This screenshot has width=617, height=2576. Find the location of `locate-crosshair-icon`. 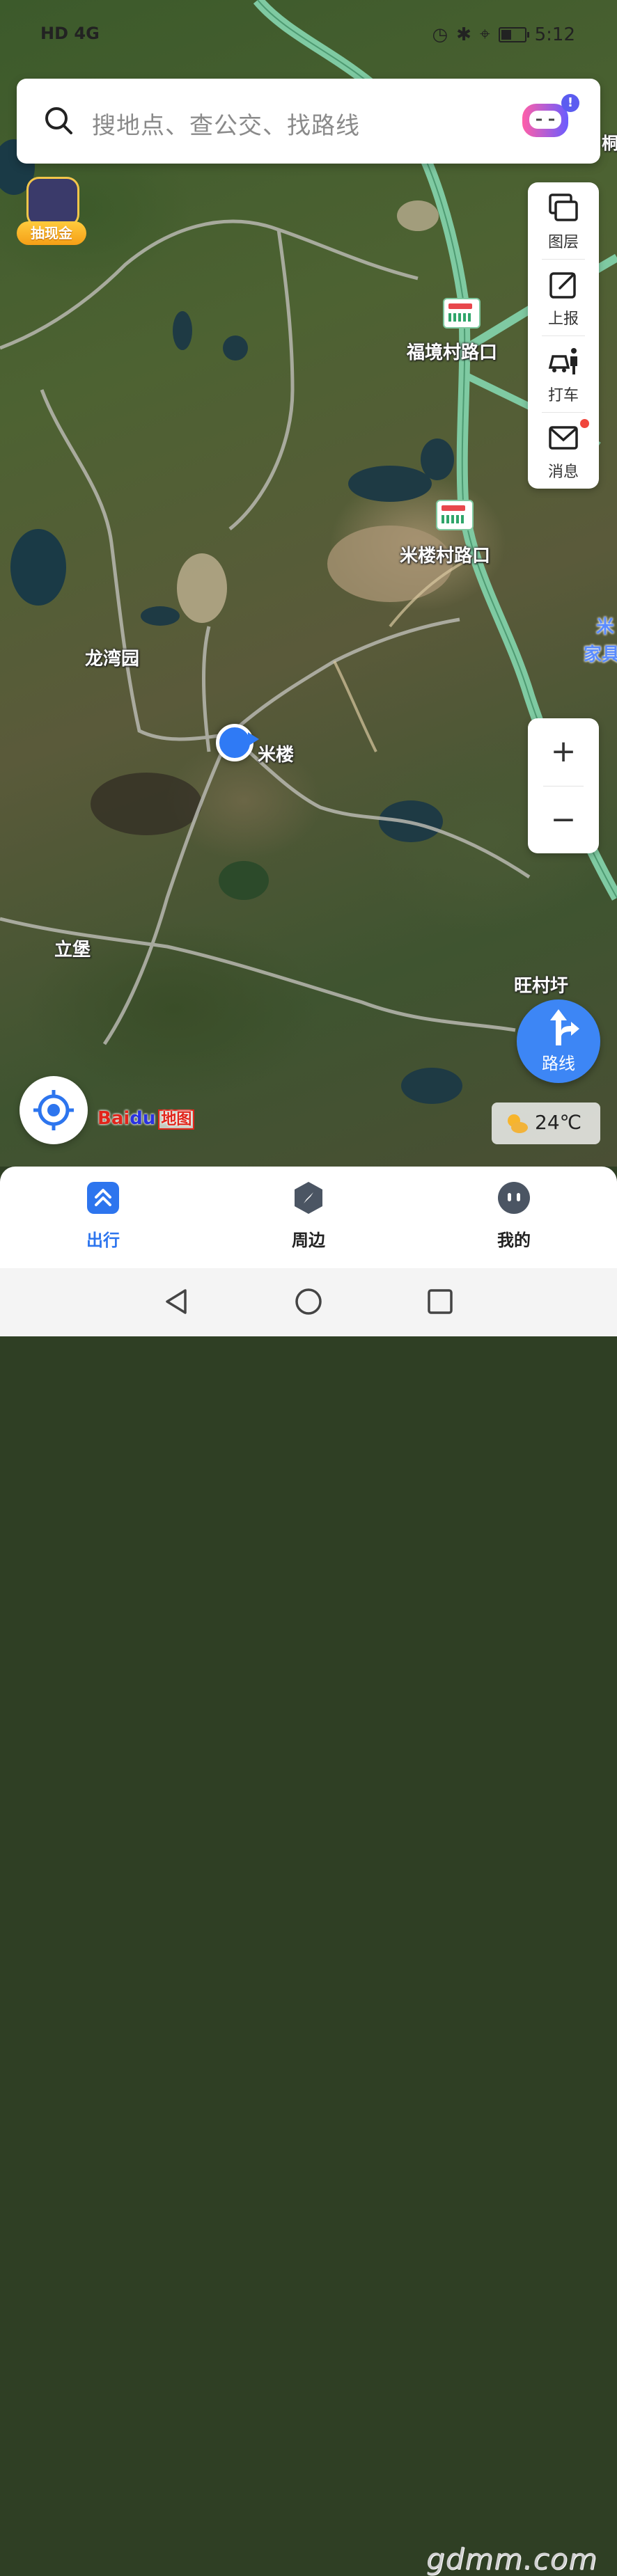

locate-crosshair-icon is located at coordinates (53, 1110).